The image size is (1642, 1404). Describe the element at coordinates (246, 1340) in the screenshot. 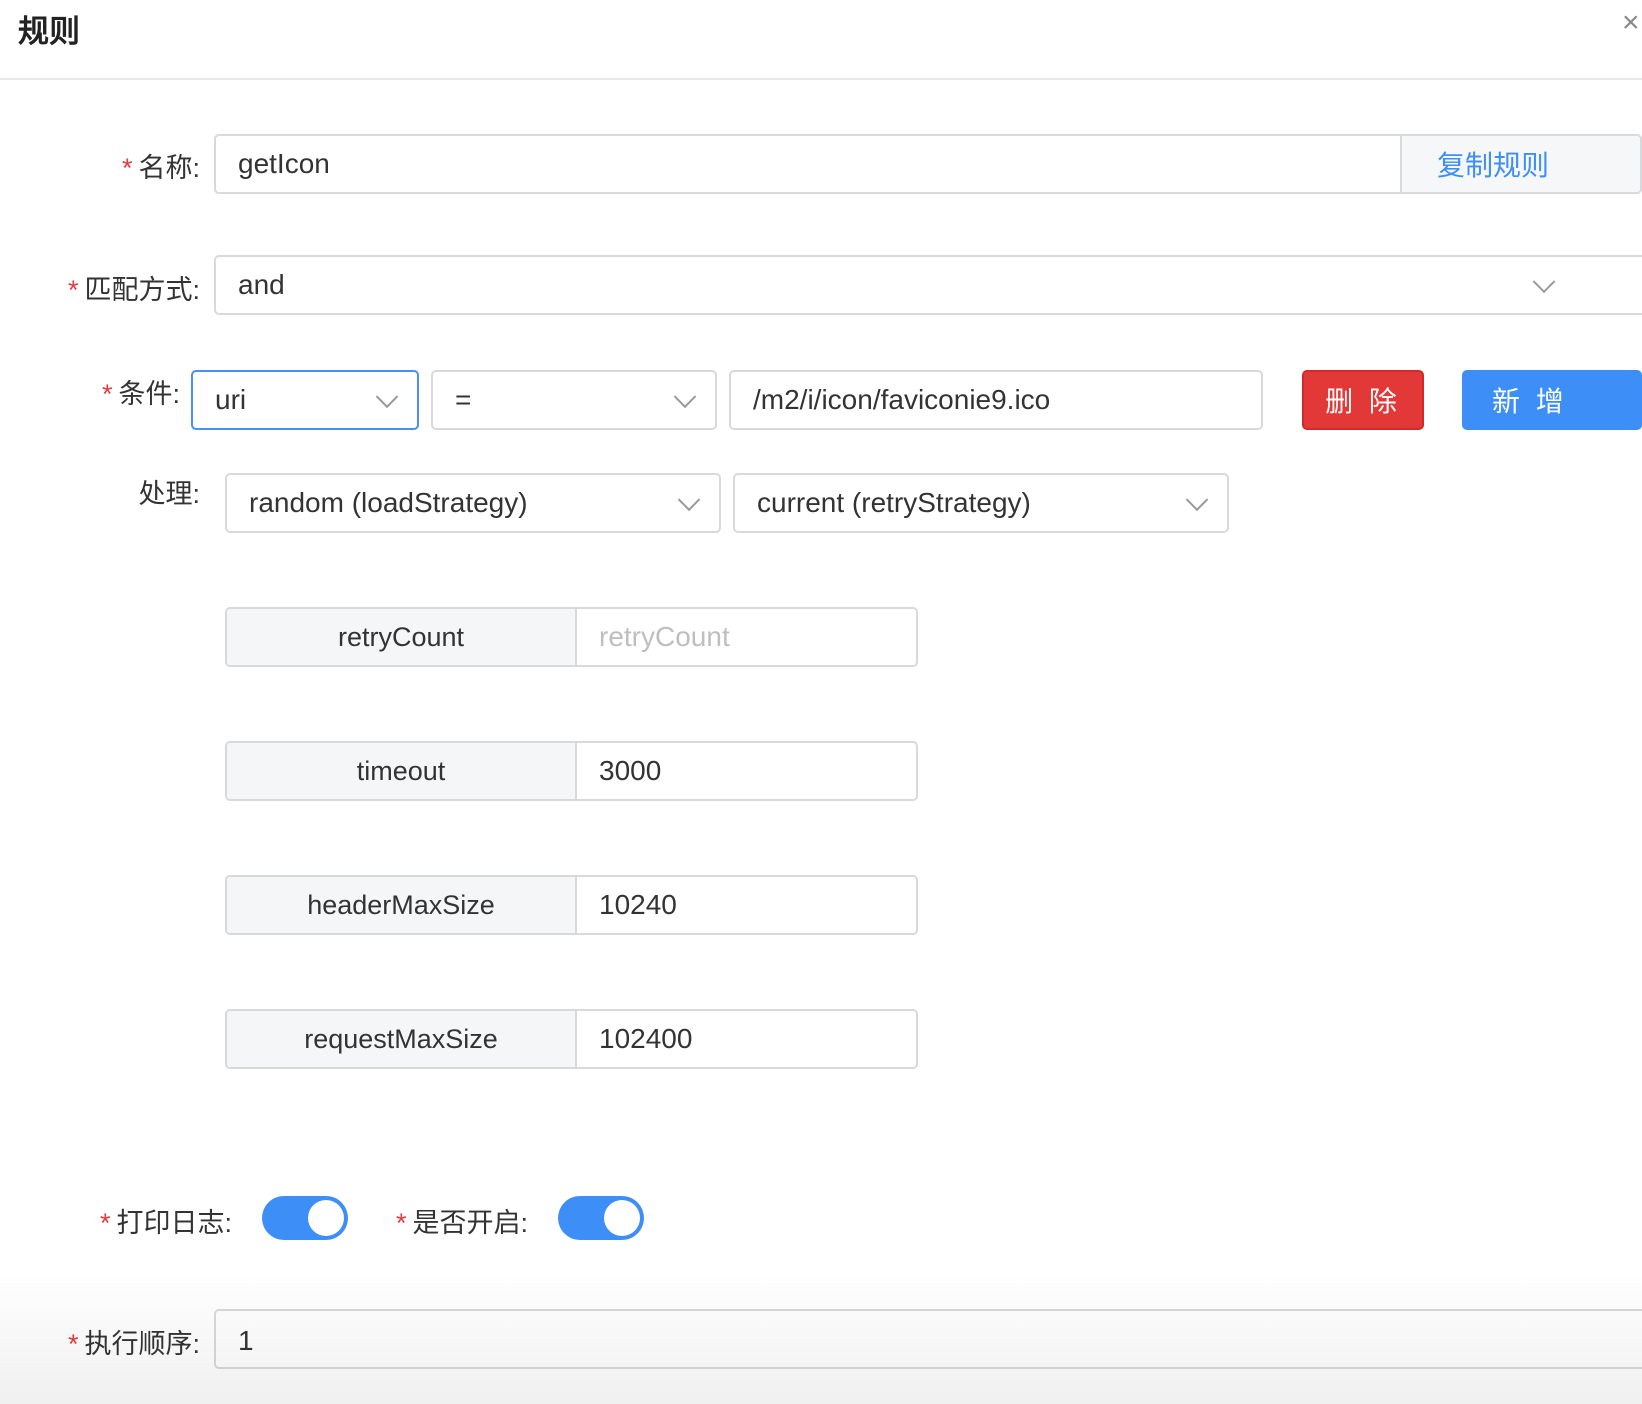

I see `sort-input-value: 1` at that location.